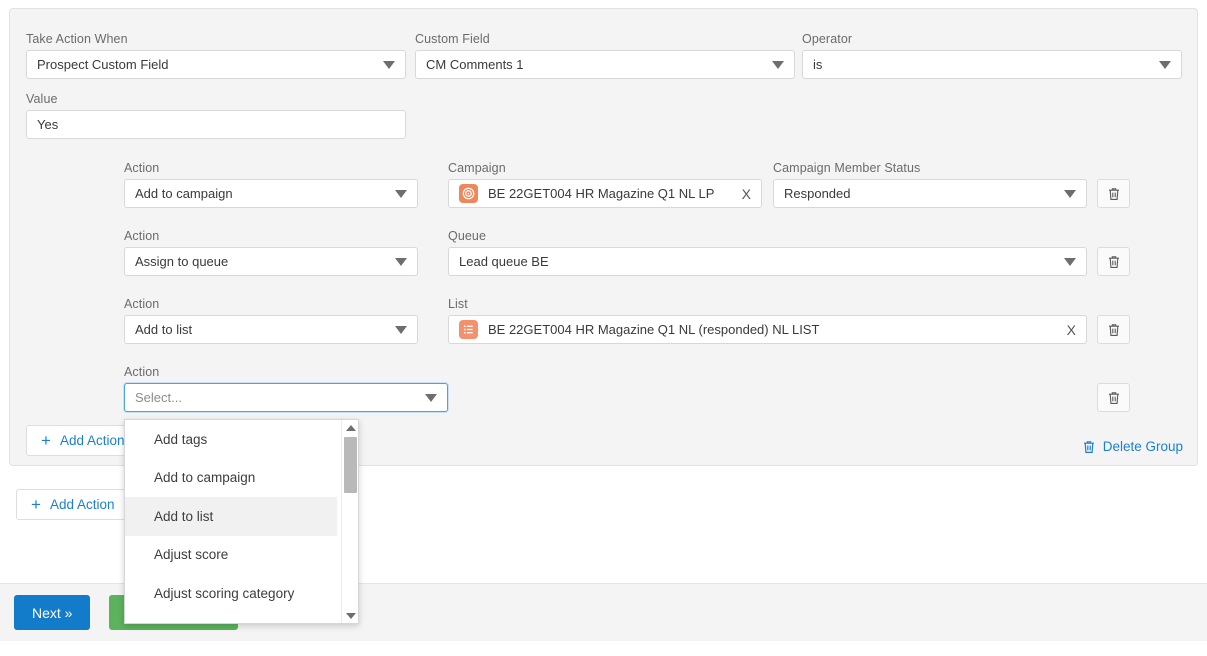 This screenshot has width=1207, height=656. I want to click on add-action-button-outside: + Add Action, so click(73, 504).